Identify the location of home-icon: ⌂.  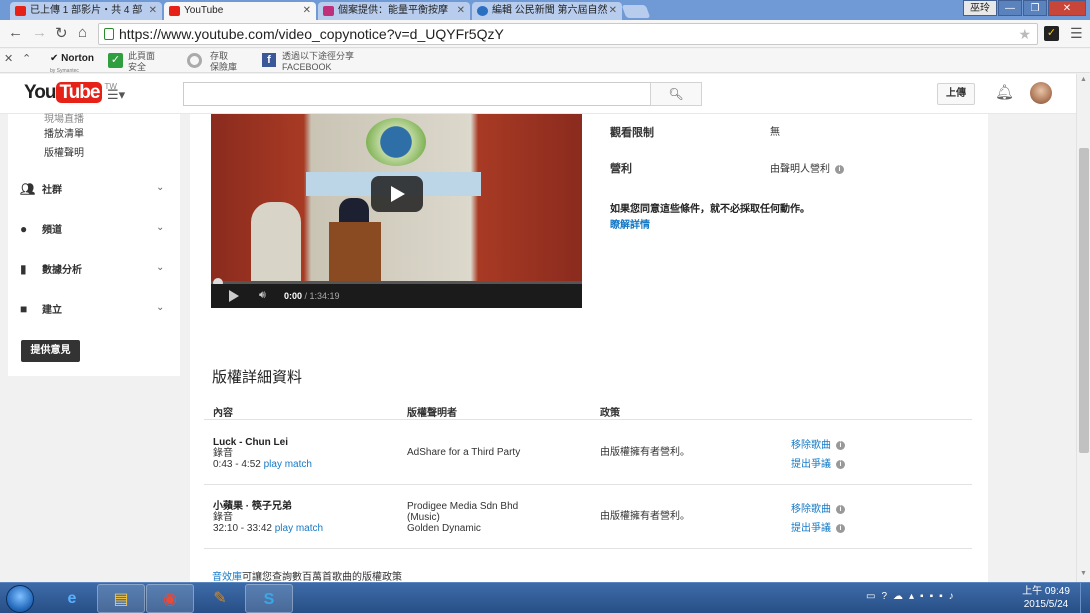
(82, 32).